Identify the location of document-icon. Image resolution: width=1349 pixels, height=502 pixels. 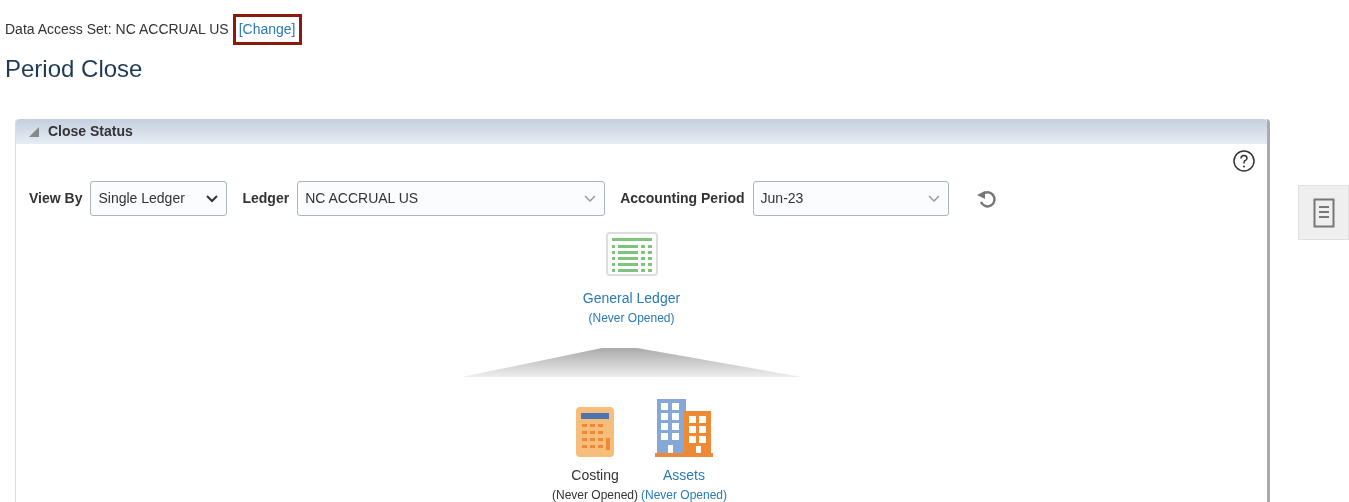
(1323, 212).